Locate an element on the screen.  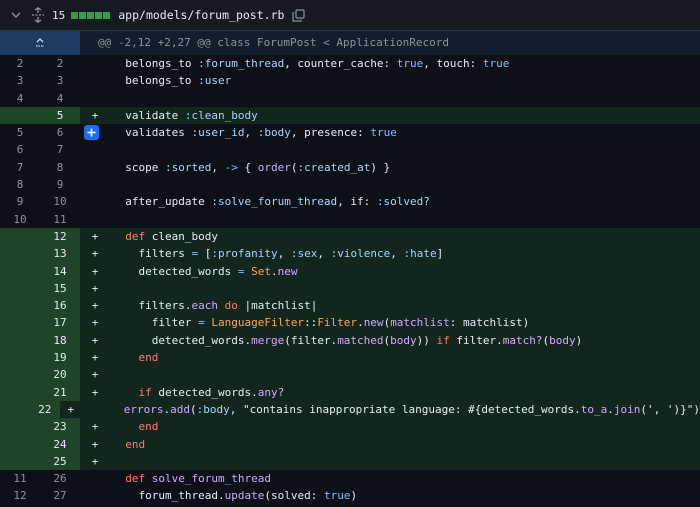
code-token: do is located at coordinates (231, 306).